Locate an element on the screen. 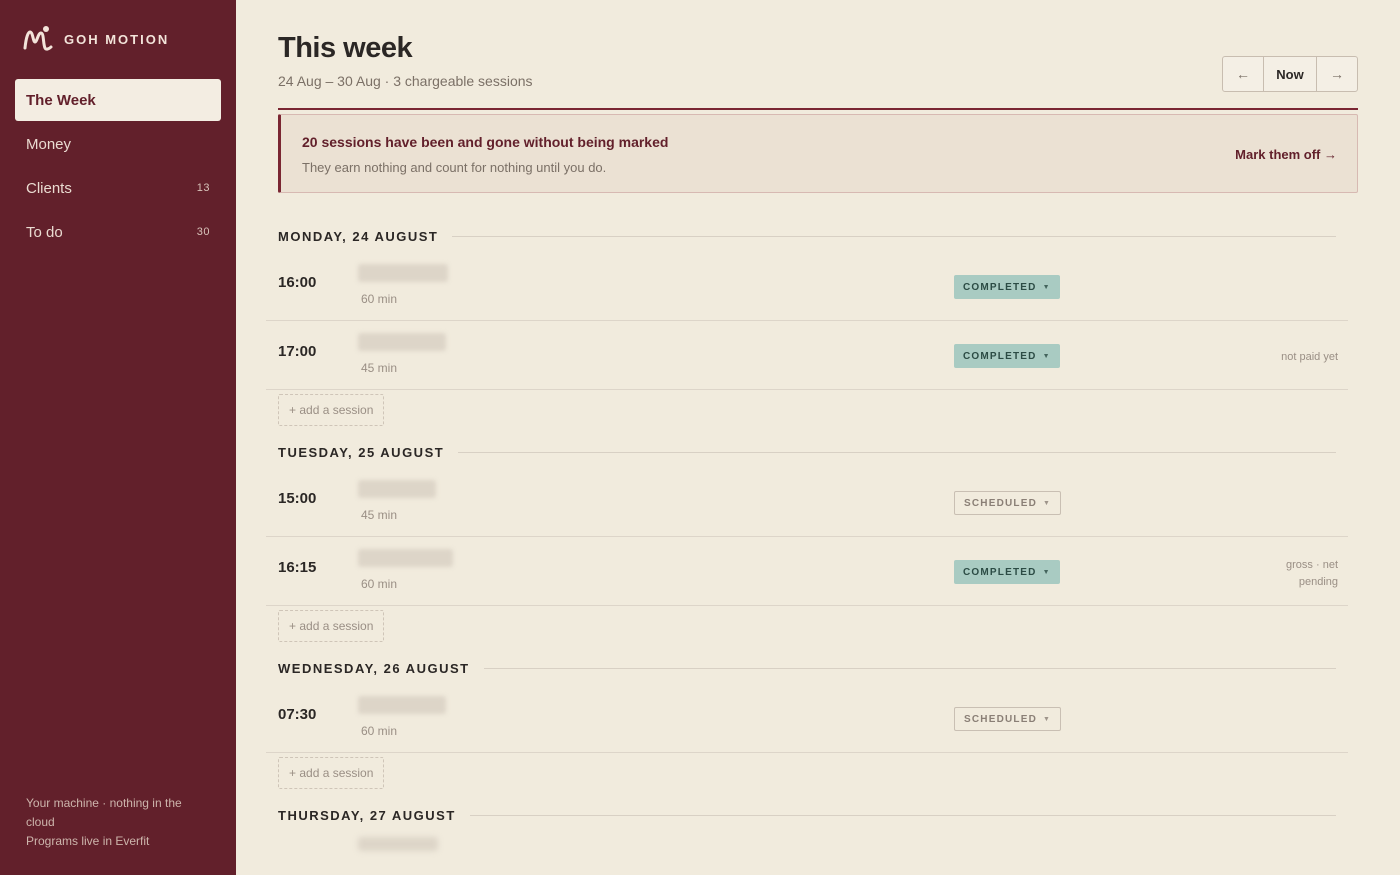 Image resolution: width=1400 pixels, height=875 pixels. session-time: 15:00 is located at coordinates (297, 498).